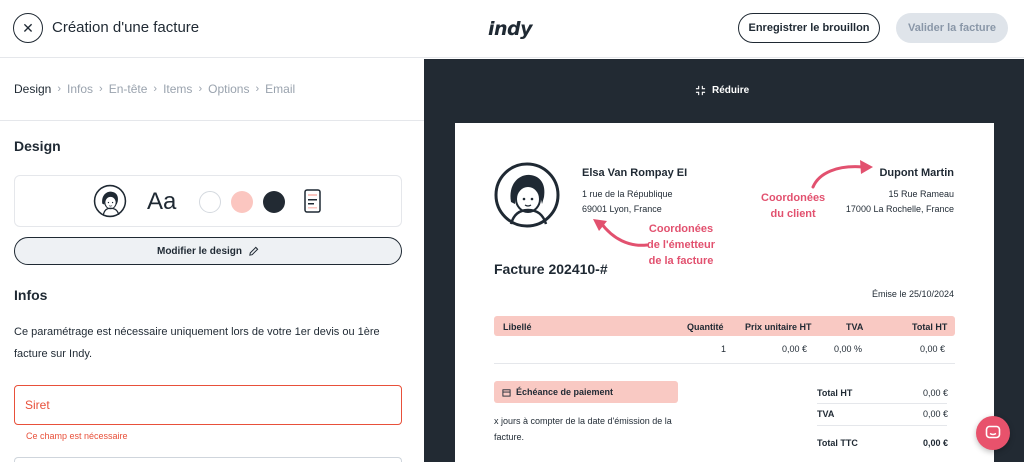 The image size is (1024, 462). I want to click on avatar-icon, so click(110, 201).